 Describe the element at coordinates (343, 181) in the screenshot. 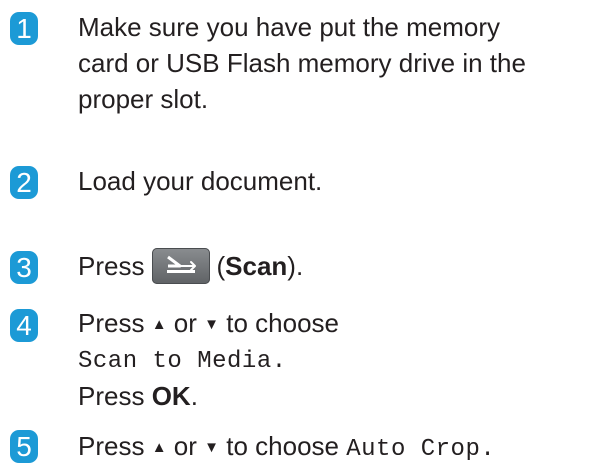

I see `step-text: Load your document.` at that location.